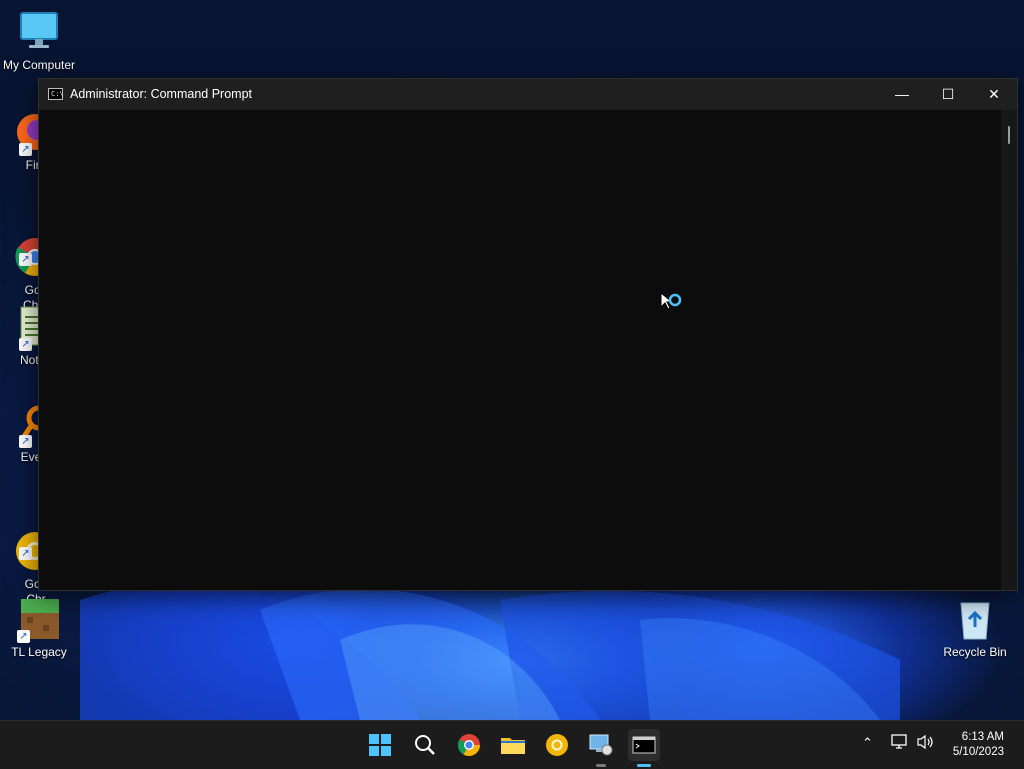 This screenshot has width=1024, height=769. I want to click on minimize-button: —, so click(902, 94).